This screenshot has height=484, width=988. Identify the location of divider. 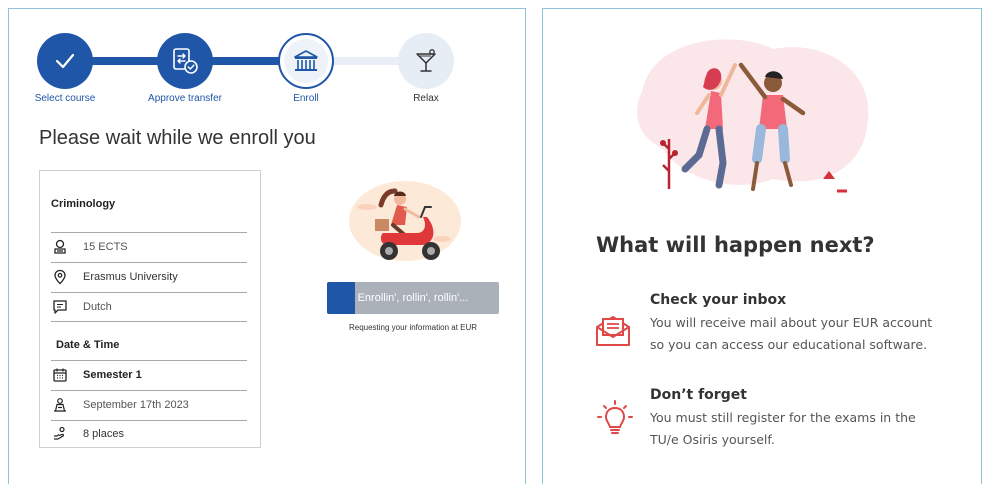
(149, 321).